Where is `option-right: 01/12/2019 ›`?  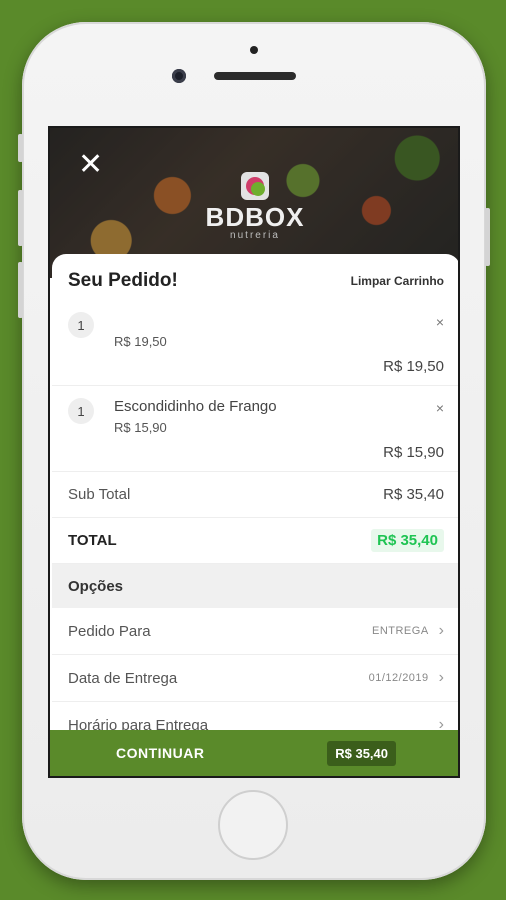 option-right: 01/12/2019 › is located at coordinates (406, 678).